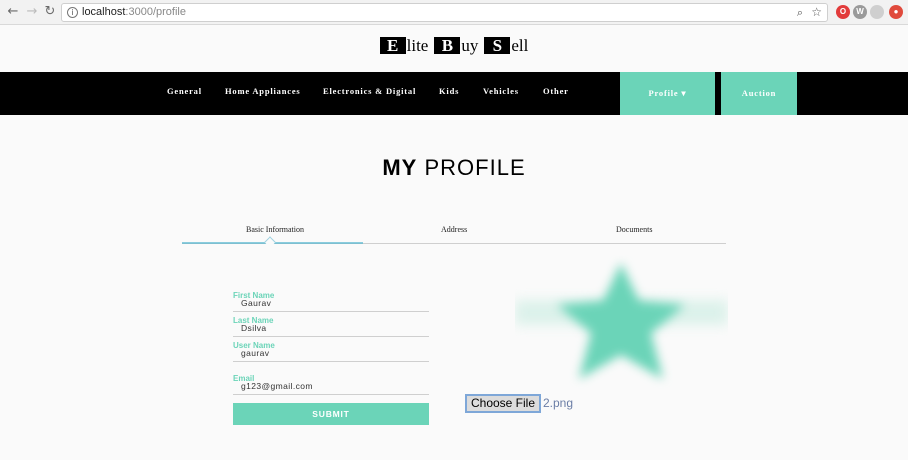 Image resolution: width=908 pixels, height=460 pixels. What do you see at coordinates (256, 303) in the screenshot?
I see `first-name-input: Gaurav` at bounding box center [256, 303].